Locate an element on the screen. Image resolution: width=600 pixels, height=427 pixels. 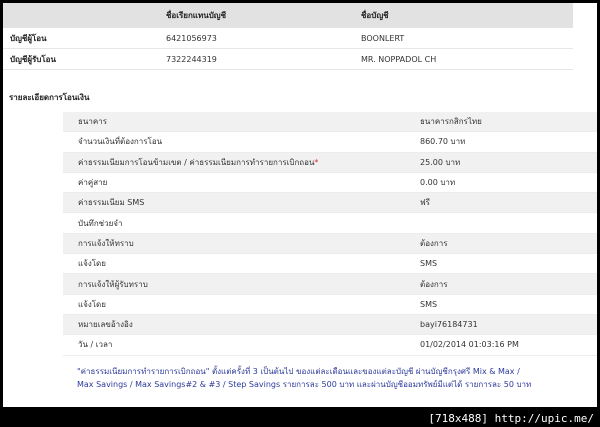
detail-label-recipient-notify-by: แจ้งโดย is located at coordinates (92, 304).